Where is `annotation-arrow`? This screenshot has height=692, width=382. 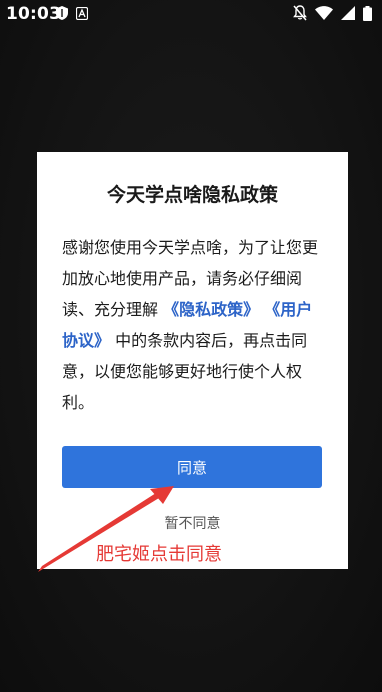
annotation-arrow is located at coordinates (106, 529).